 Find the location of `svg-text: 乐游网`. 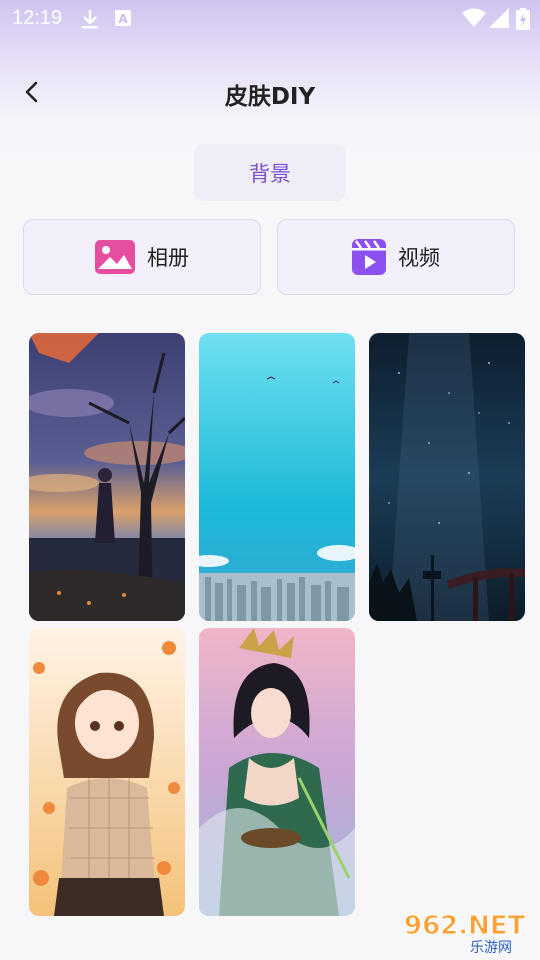

svg-text: 乐游网 is located at coordinates (491, 948).